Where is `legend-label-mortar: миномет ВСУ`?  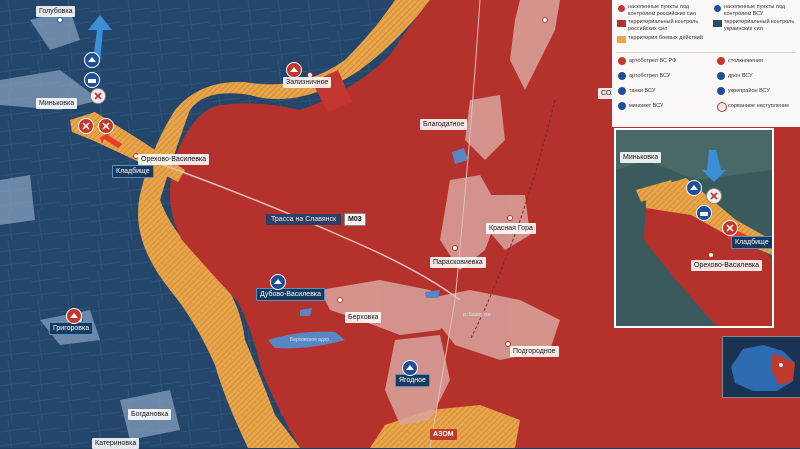
legend-label-mortar: миномет ВСУ is located at coordinates (646, 106).